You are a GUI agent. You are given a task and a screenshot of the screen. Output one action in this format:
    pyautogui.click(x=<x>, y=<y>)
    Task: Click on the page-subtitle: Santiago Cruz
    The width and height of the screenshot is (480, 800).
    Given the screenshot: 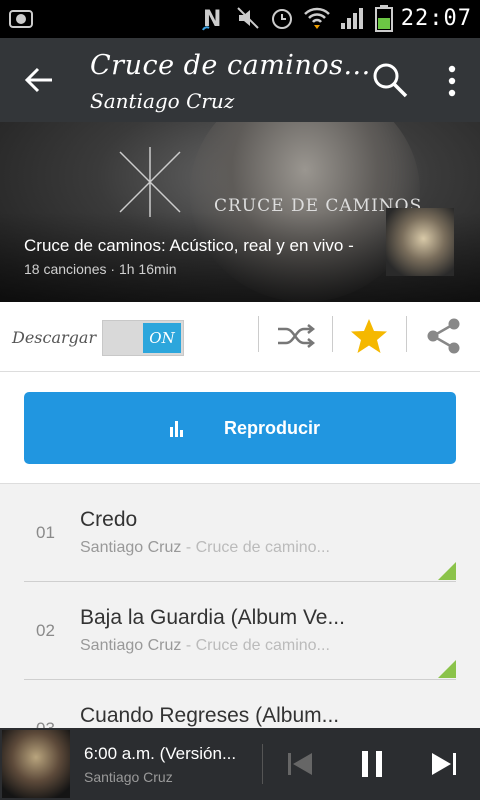 What is the action you would take?
    pyautogui.click(x=162, y=101)
    